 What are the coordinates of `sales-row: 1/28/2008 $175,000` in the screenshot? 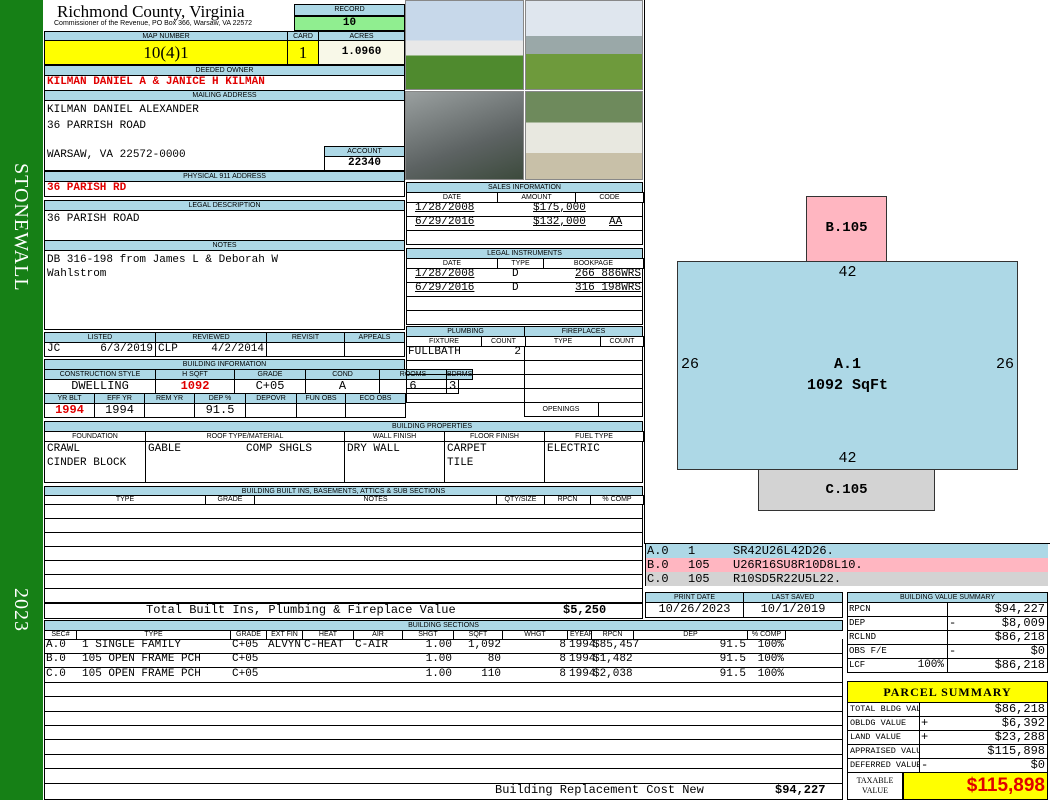 It's located at (524, 209).